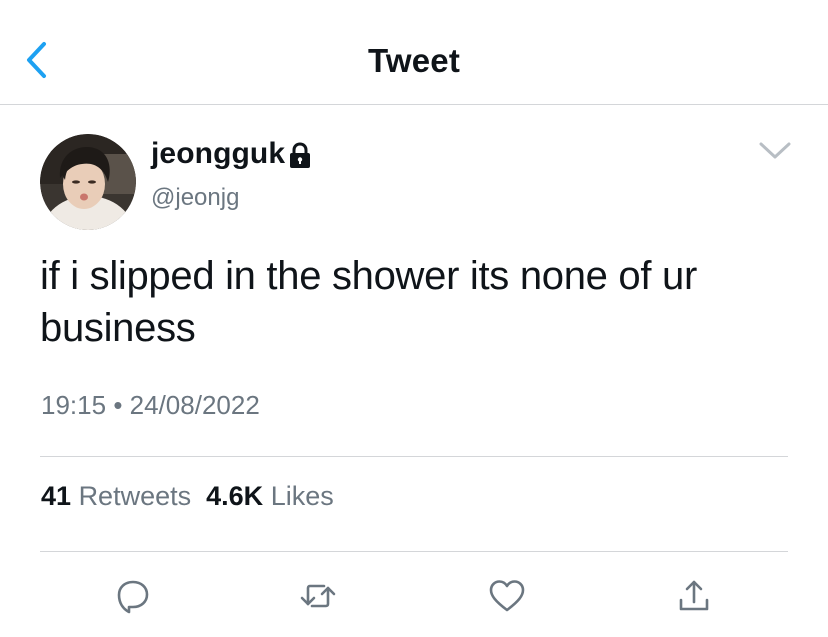 This screenshot has height=637, width=828. Describe the element at coordinates (302, 496) in the screenshot. I see `likes-label: Likes` at that location.